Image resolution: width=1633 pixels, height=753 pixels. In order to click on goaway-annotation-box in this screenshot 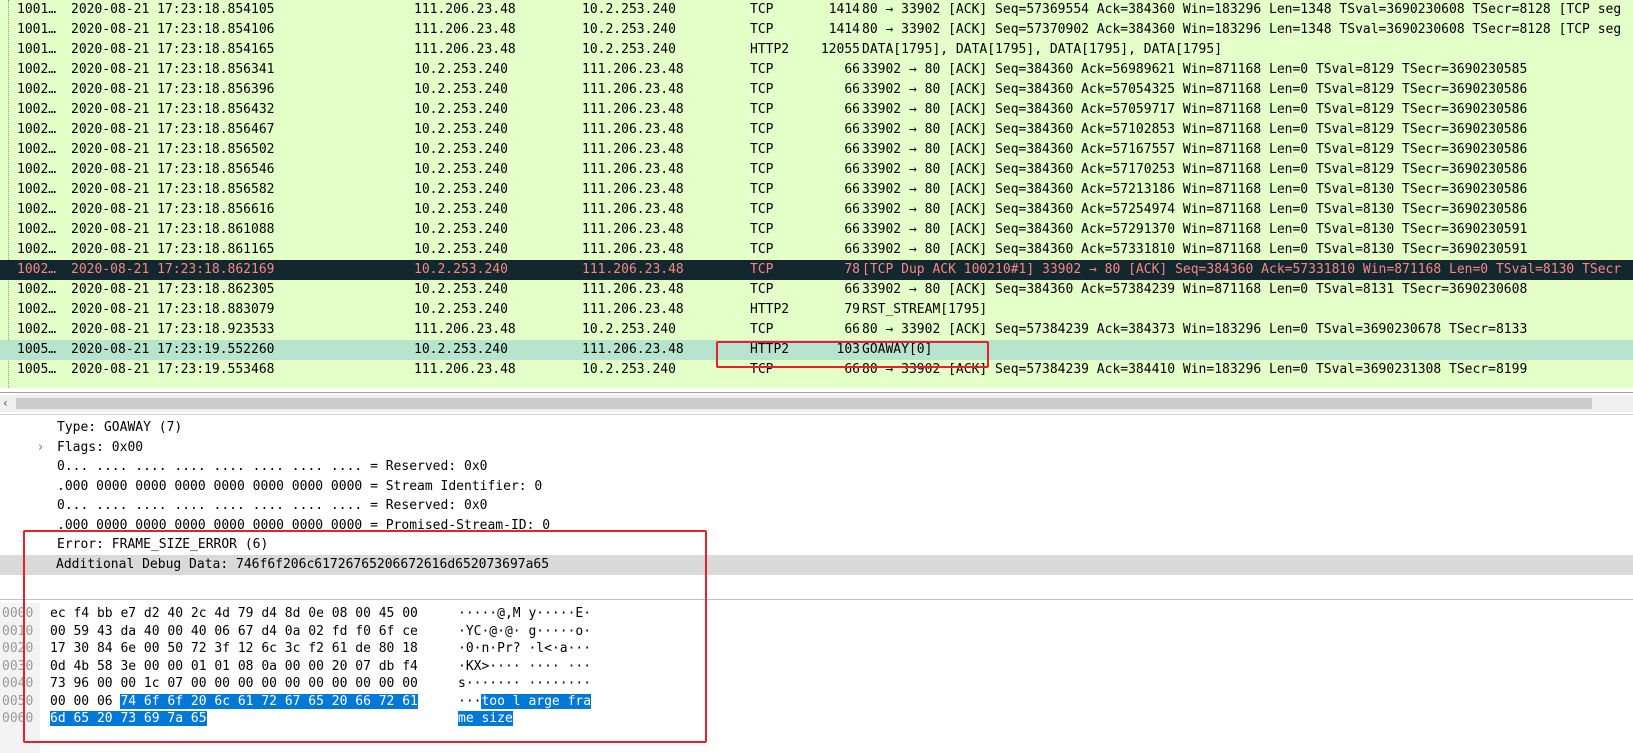, I will do `click(852, 354)`.